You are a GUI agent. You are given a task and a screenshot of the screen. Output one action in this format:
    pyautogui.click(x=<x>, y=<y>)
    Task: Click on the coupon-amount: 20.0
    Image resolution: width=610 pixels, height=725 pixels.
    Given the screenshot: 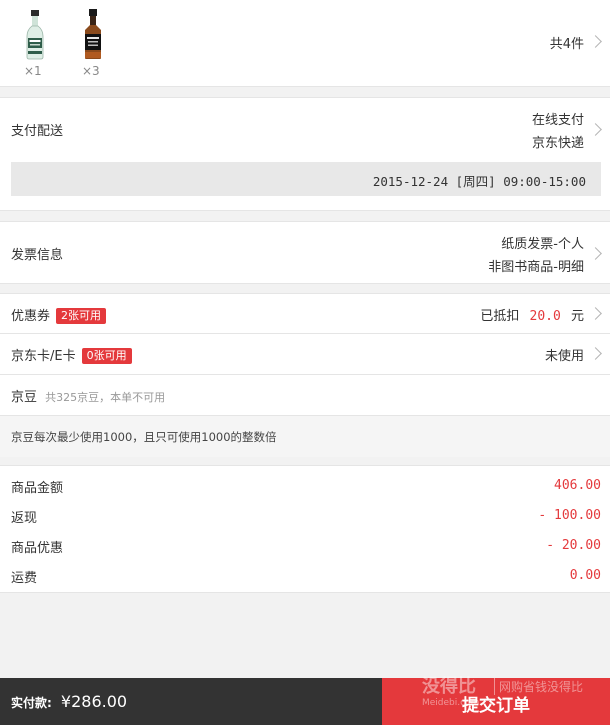 What is the action you would take?
    pyautogui.click(x=545, y=316)
    